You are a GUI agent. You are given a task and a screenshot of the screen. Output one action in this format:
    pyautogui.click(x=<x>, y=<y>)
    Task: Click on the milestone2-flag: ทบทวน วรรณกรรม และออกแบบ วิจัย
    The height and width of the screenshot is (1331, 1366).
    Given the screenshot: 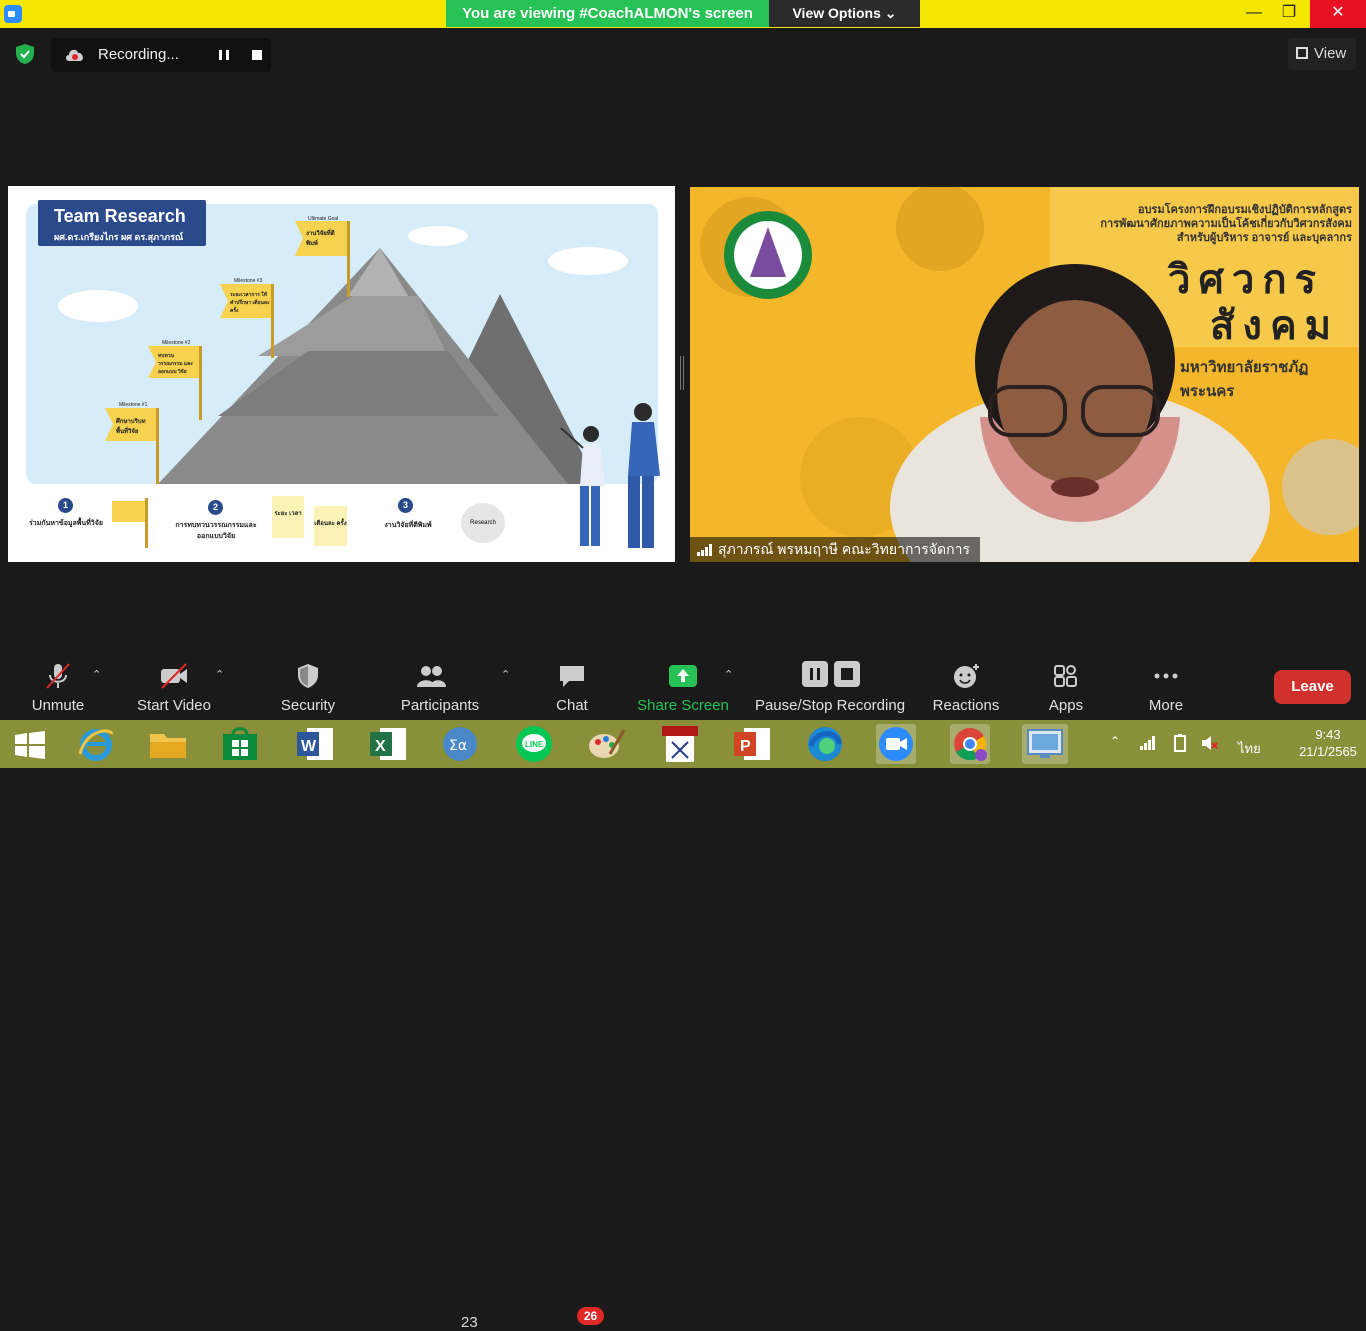 What is the action you would take?
    pyautogui.click(x=175, y=364)
    